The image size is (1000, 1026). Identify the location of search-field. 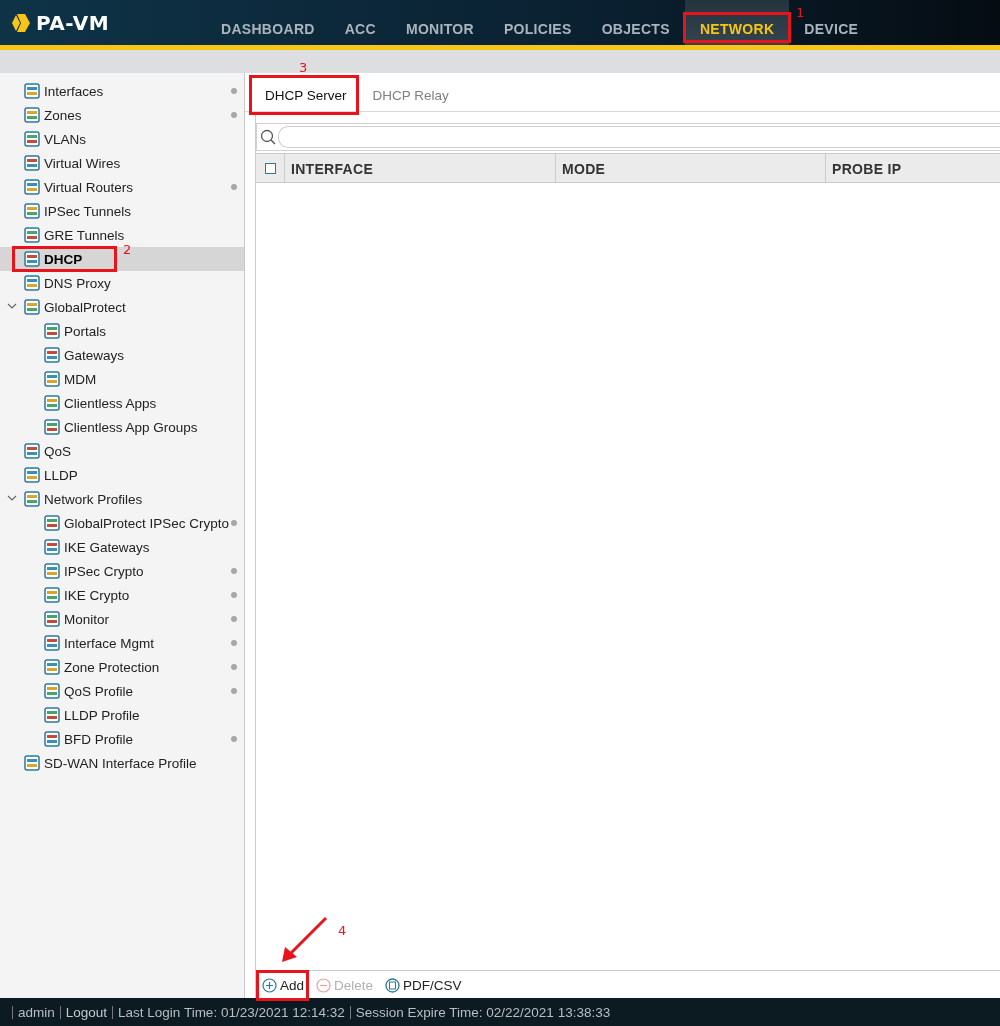
(639, 137).